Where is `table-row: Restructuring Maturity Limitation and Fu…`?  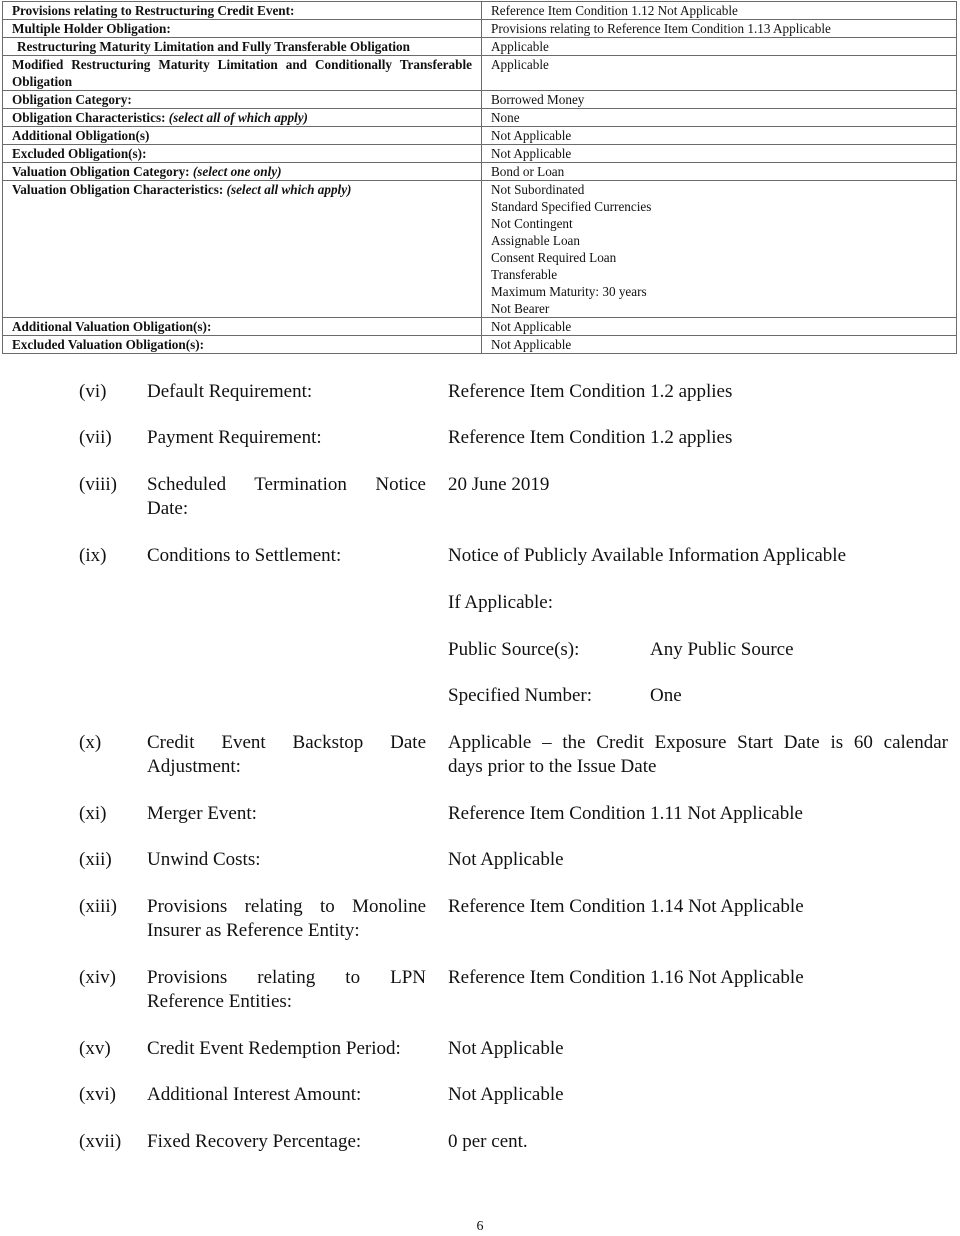
table-row: Restructuring Maturity Limitation and Fu… is located at coordinates (479, 46).